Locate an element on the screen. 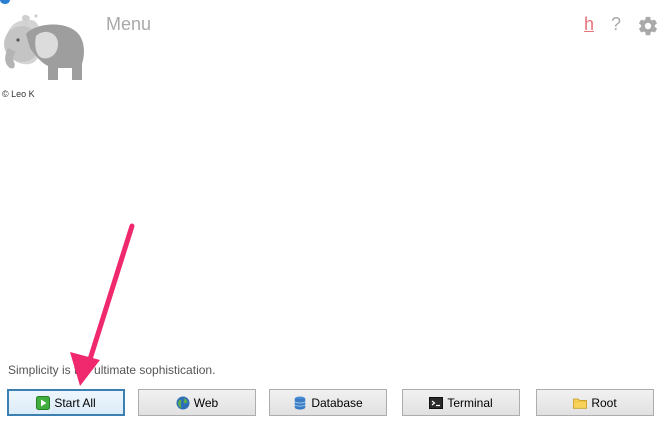  button-bar: Start All Web Database Terminal Root is located at coordinates (331, 403).